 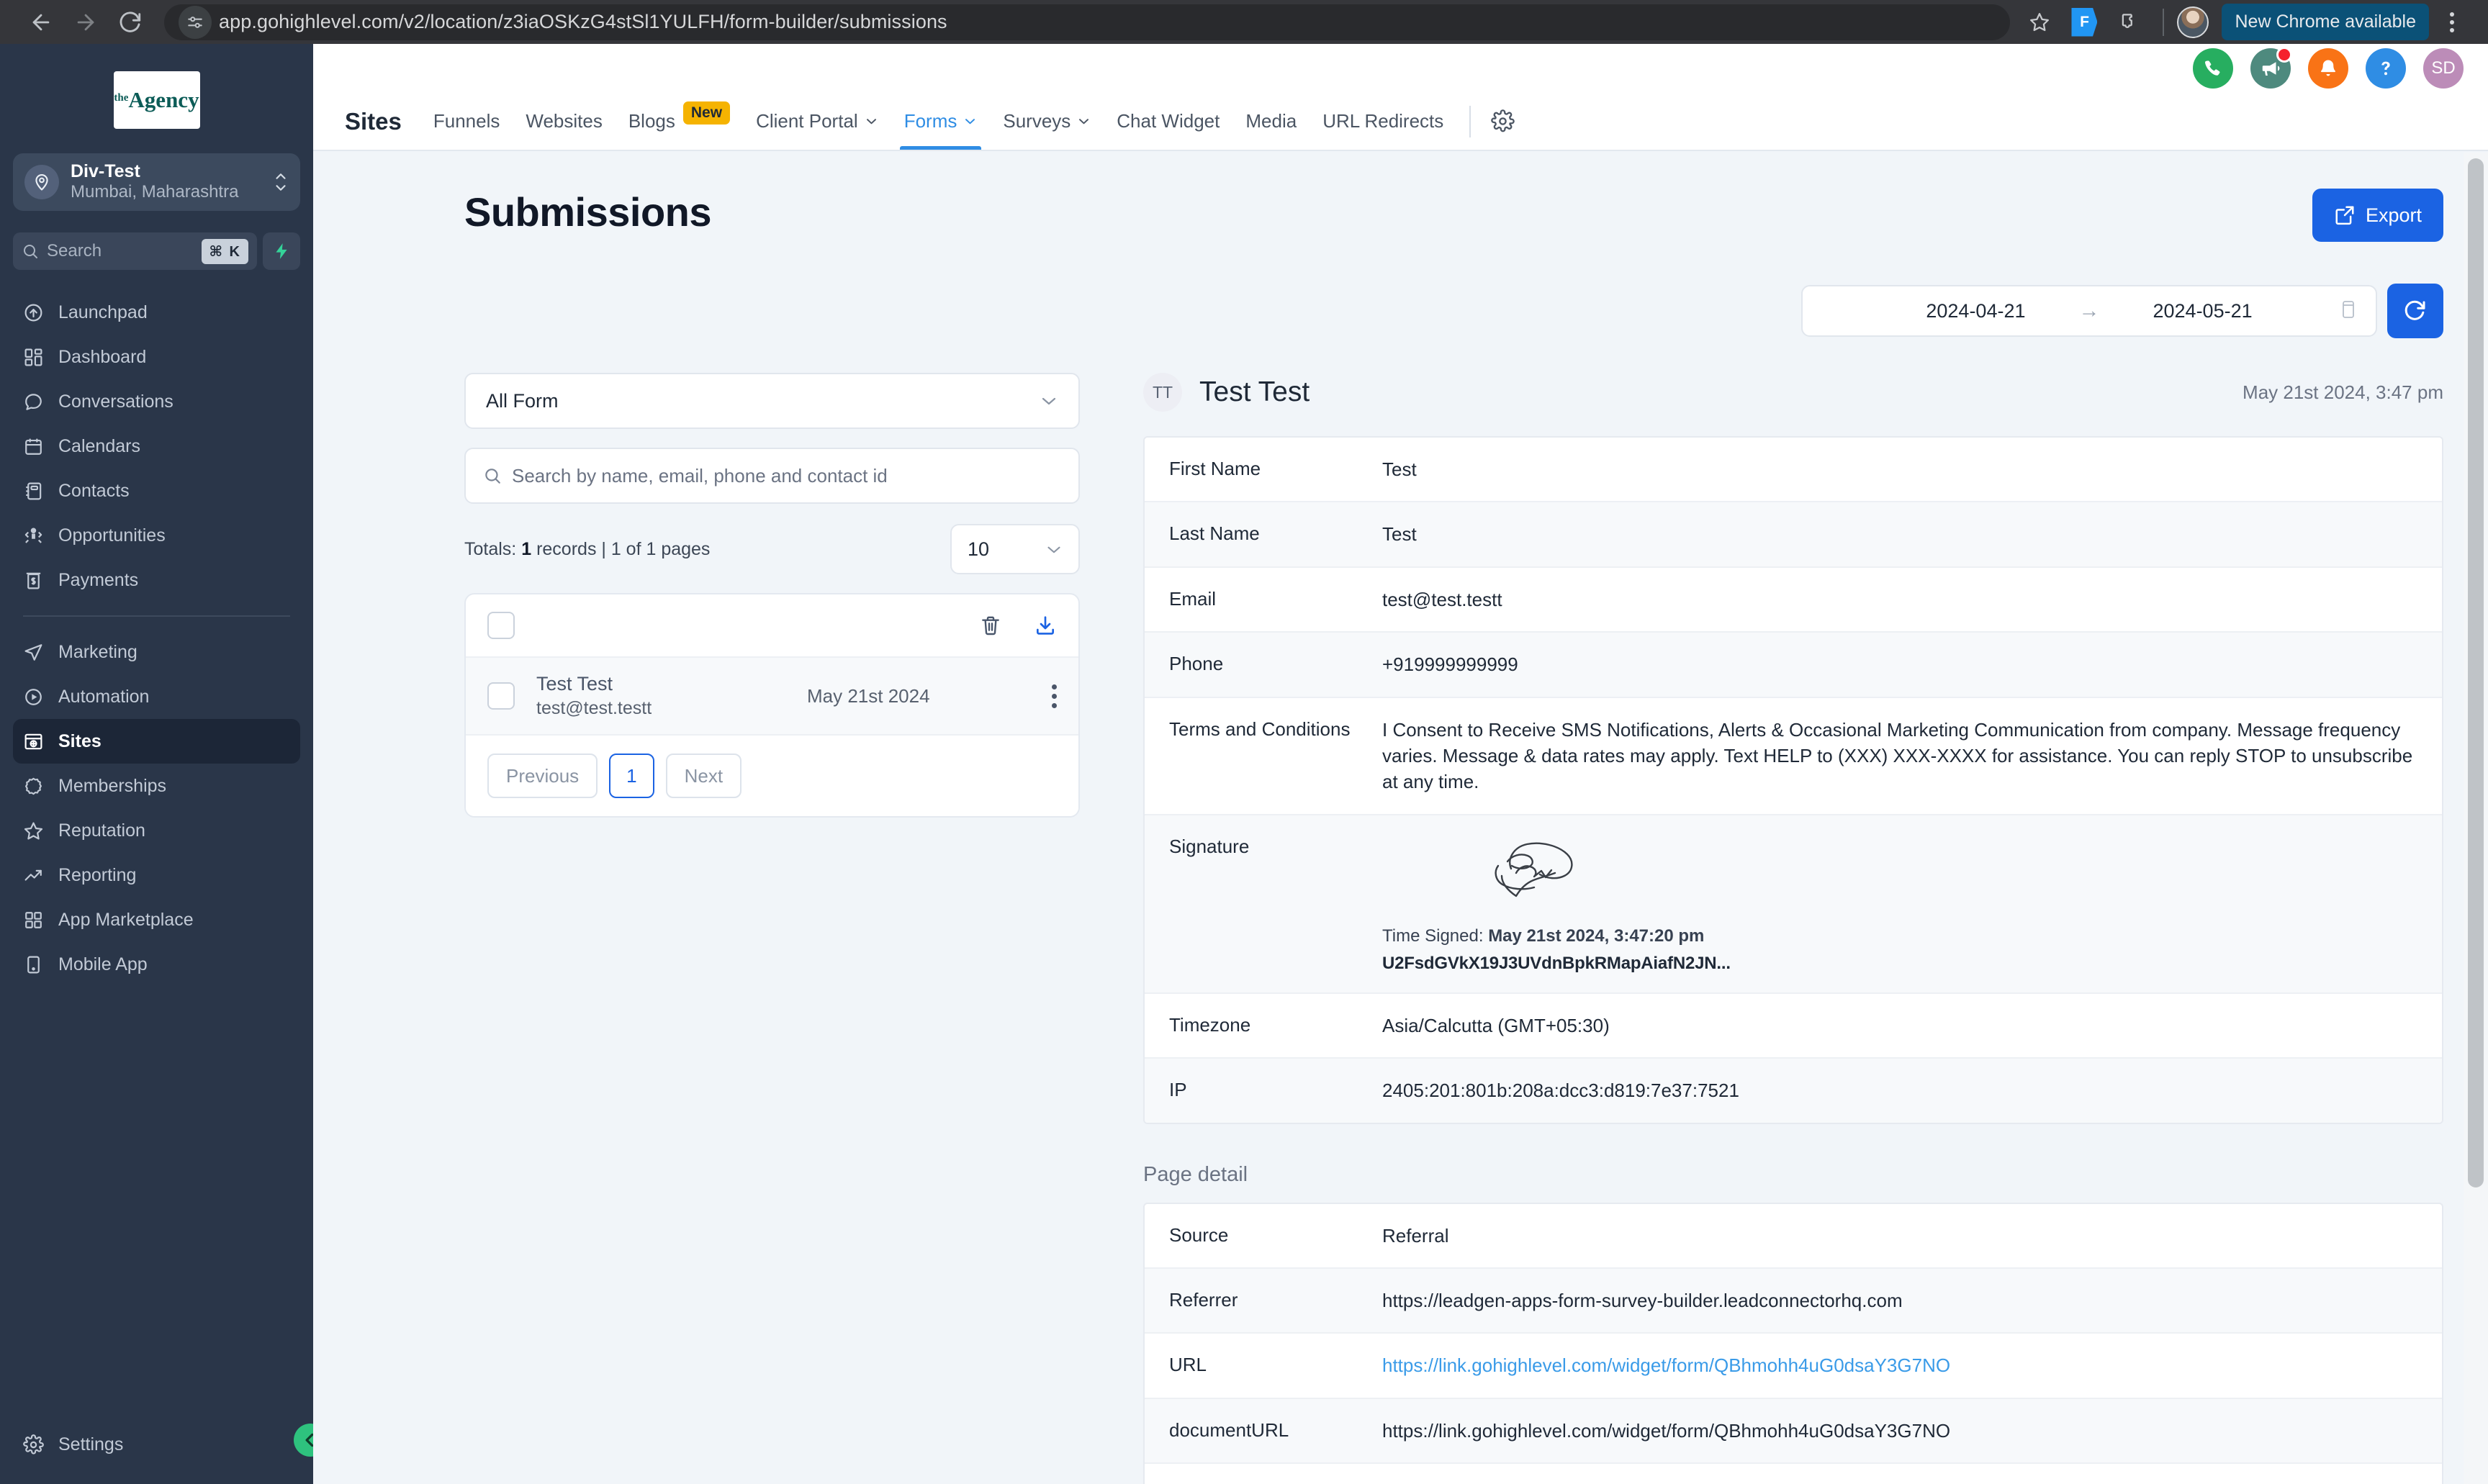 What do you see at coordinates (2476, 672) in the screenshot?
I see `scrollbar-thumb` at bounding box center [2476, 672].